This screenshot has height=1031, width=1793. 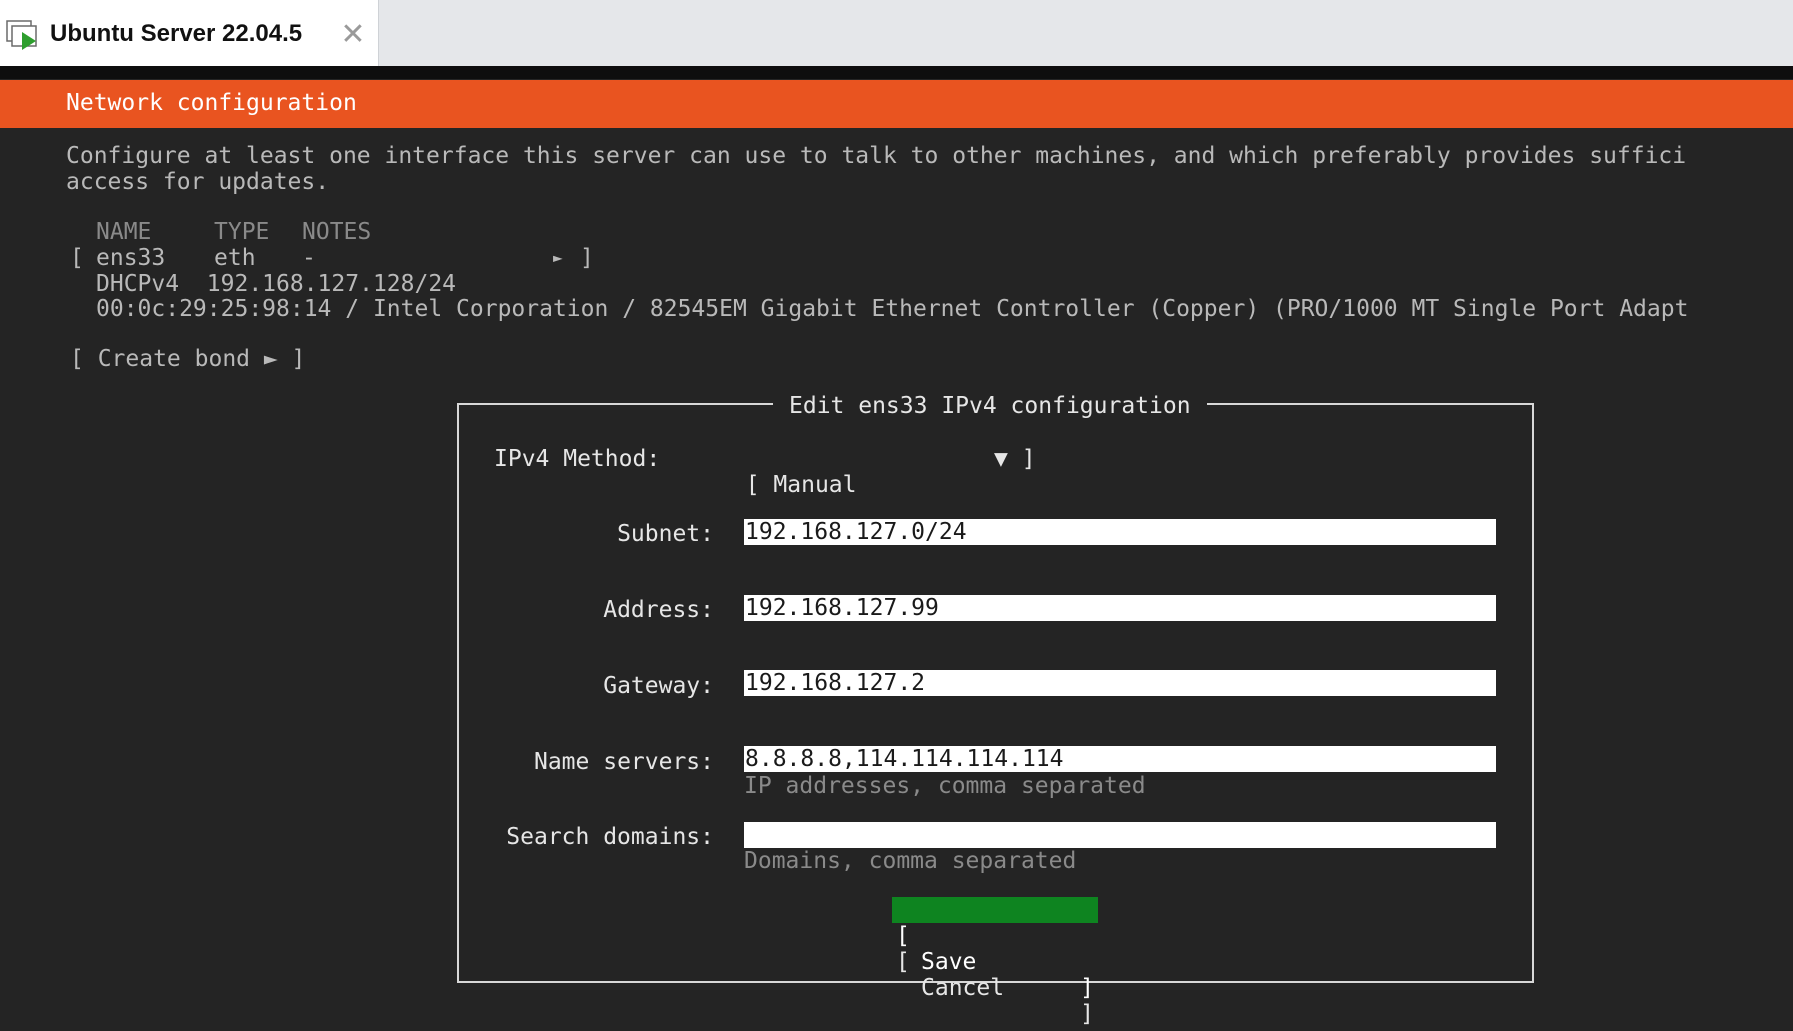 I want to click on close-icon: ✕, so click(x=353, y=35).